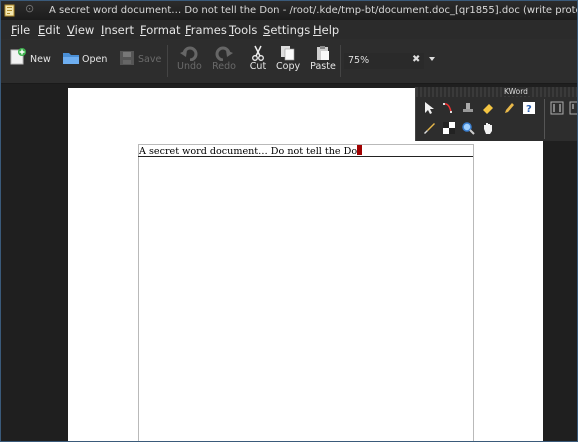 Image resolution: width=578 pixels, height=442 pixels. Describe the element at coordinates (449, 128) in the screenshot. I see `checkerboard-icon` at that location.